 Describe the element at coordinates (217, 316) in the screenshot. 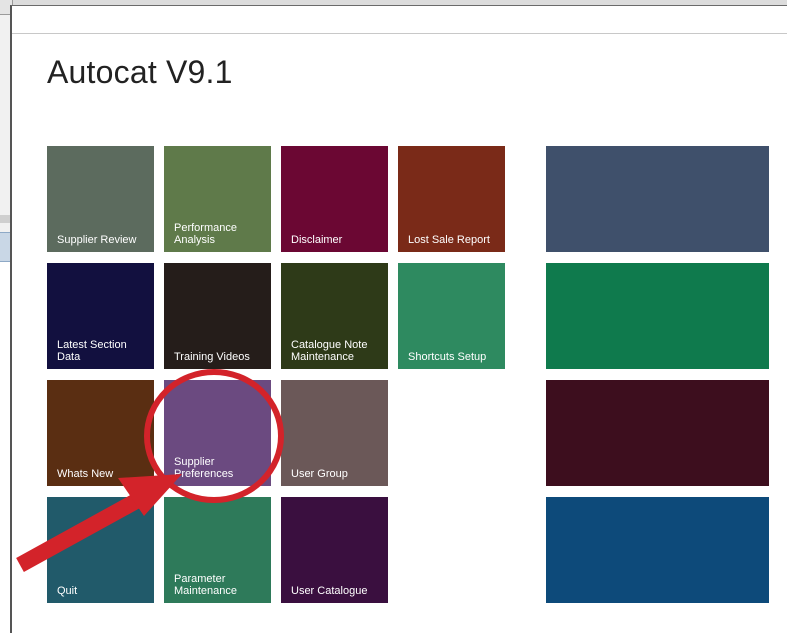

I see `tile-training-videos: Training Videos` at that location.